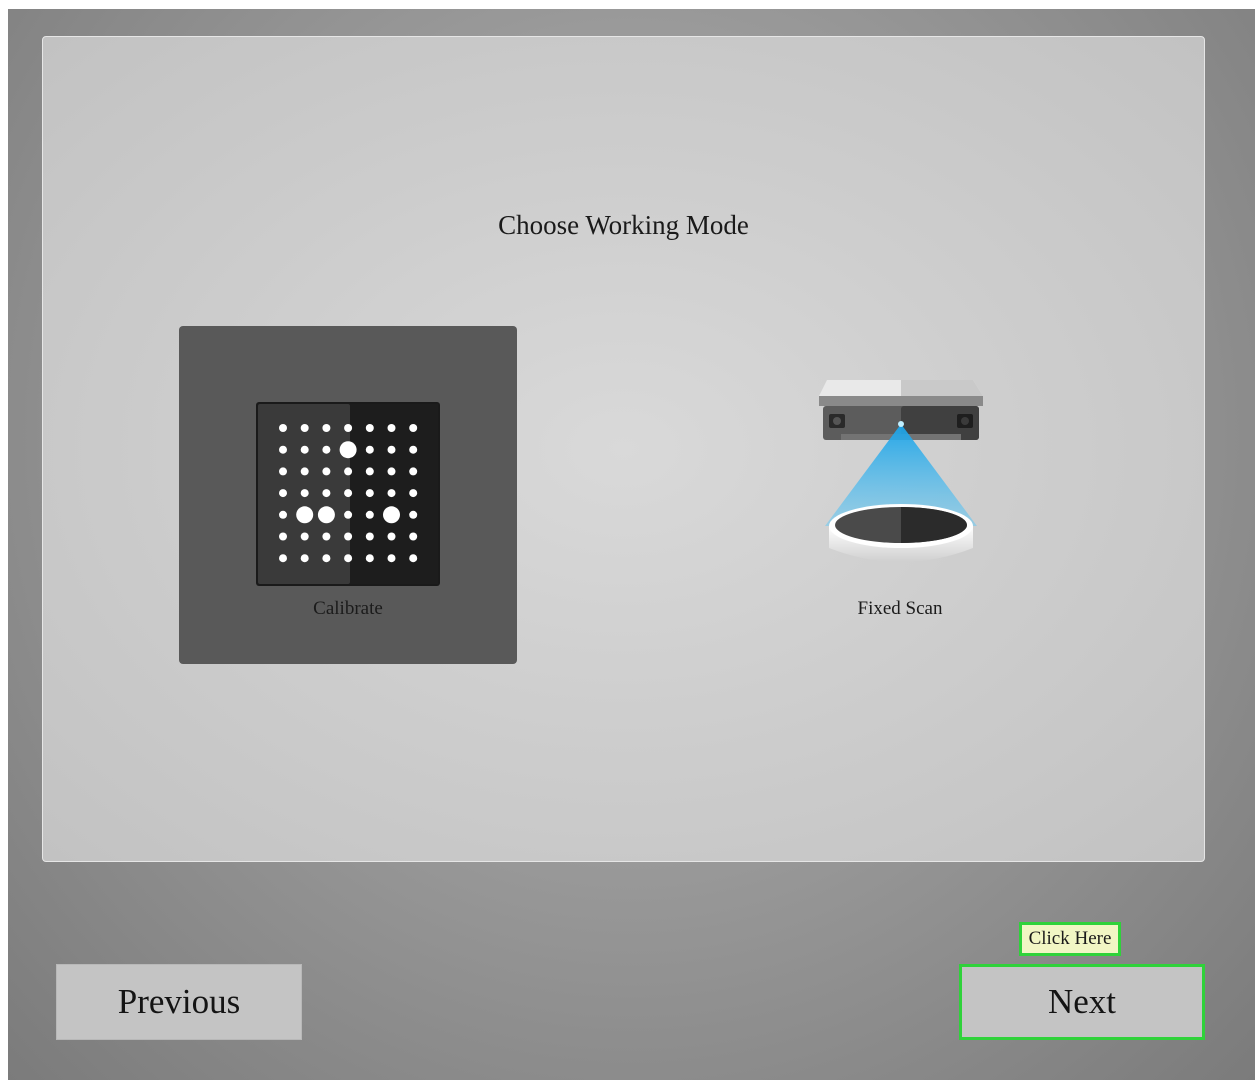 The height and width of the screenshot is (1080, 1255). What do you see at coordinates (623, 225) in the screenshot?
I see `page-title: Choose Working Mode` at bounding box center [623, 225].